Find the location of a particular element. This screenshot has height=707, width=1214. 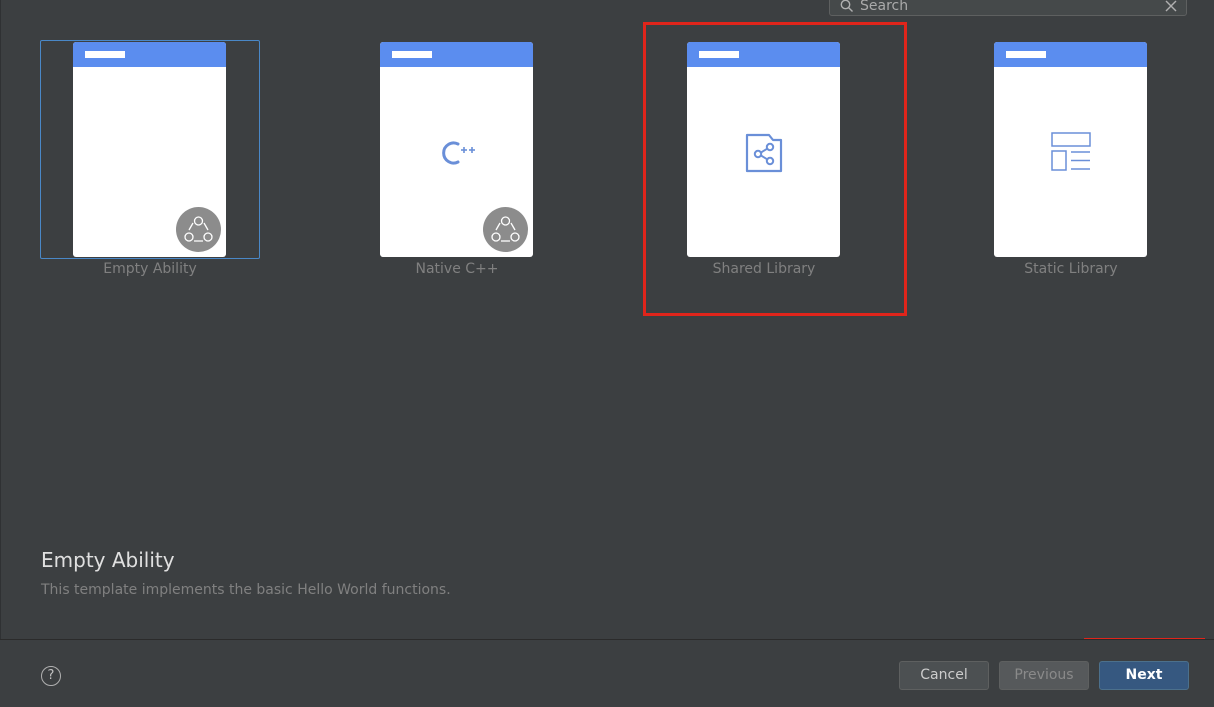

cpp-icon is located at coordinates (458, 153).